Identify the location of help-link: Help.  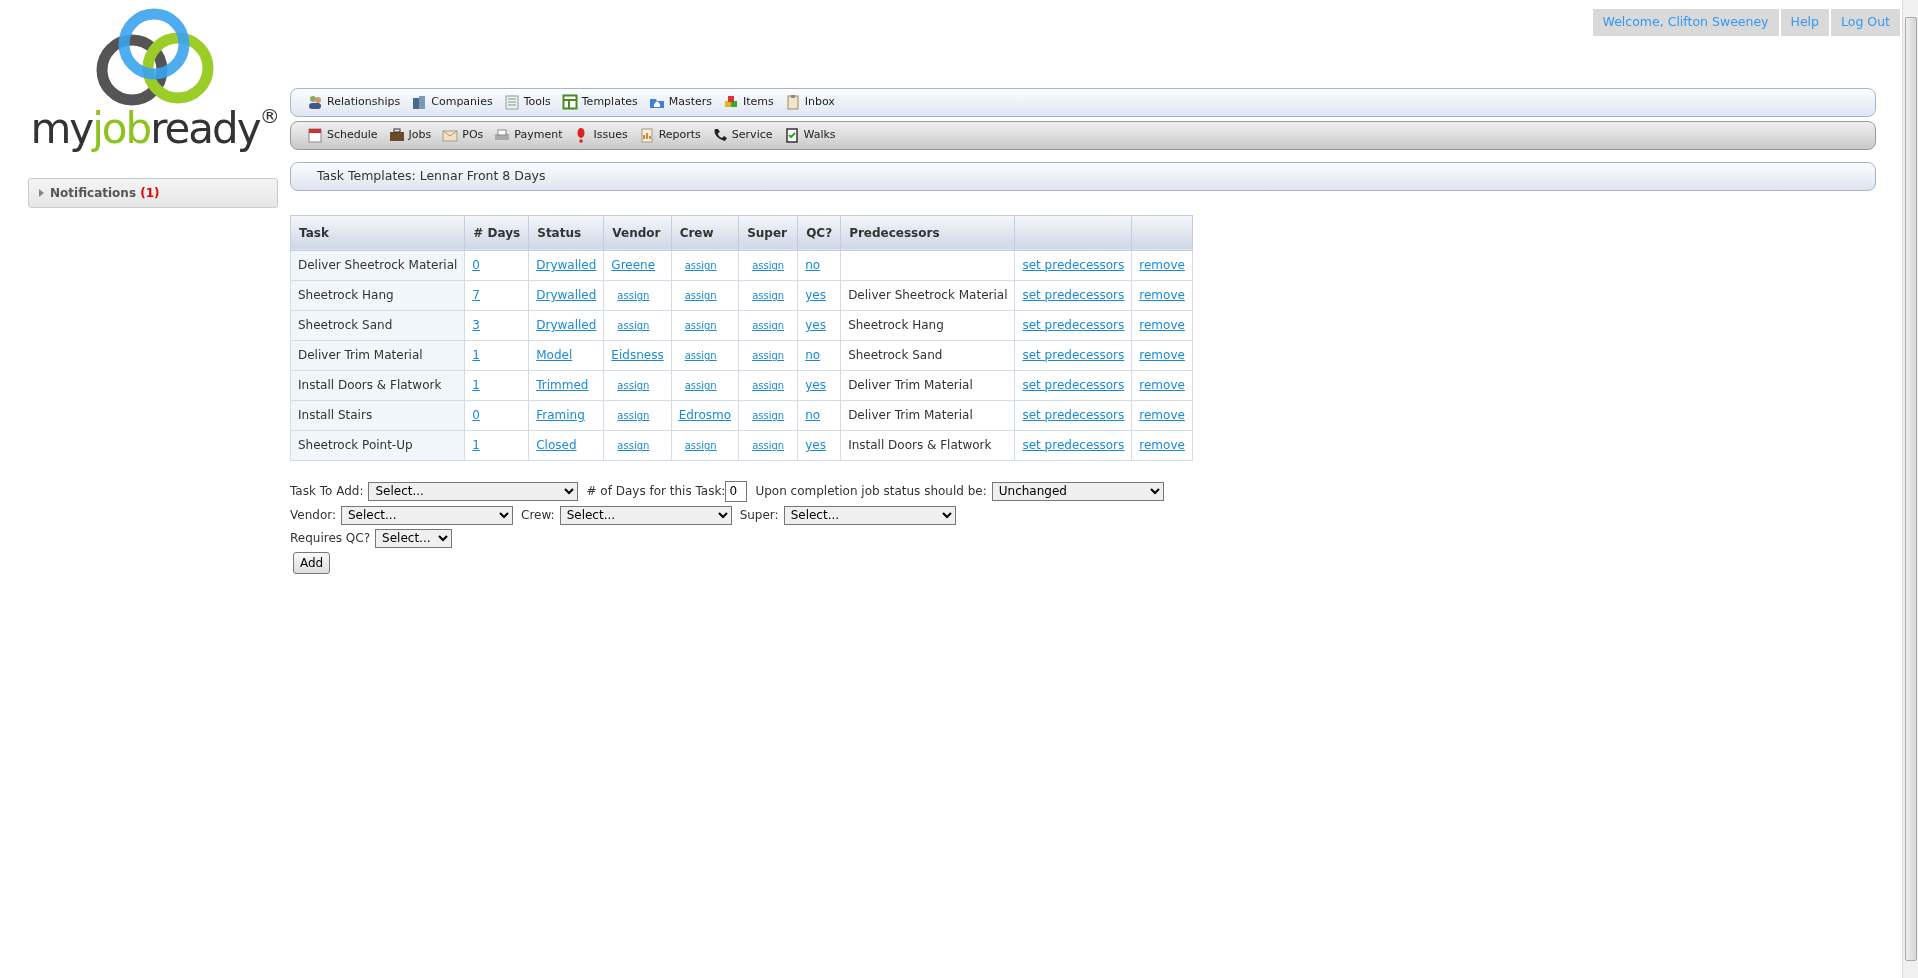
(1805, 22).